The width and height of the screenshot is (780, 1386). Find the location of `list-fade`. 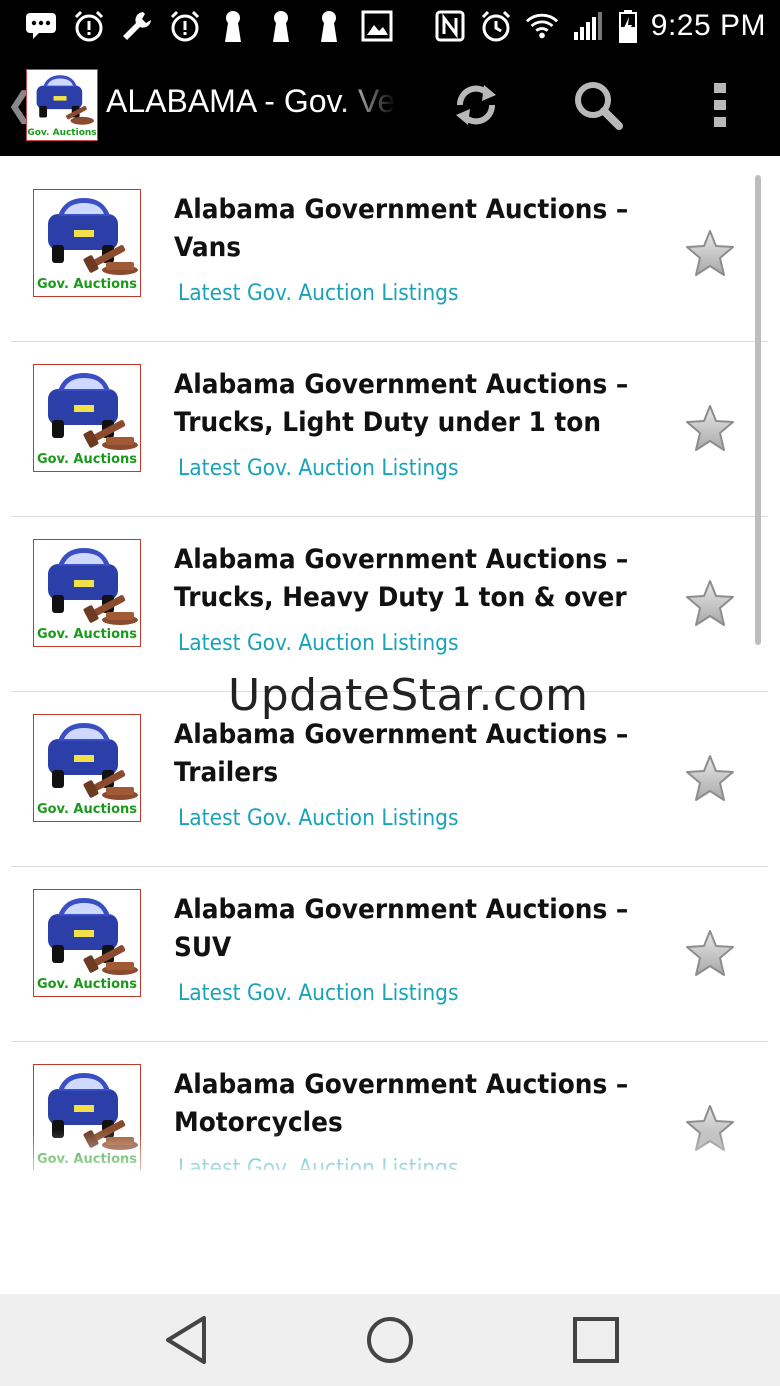

list-fade is located at coordinates (389, 1160).